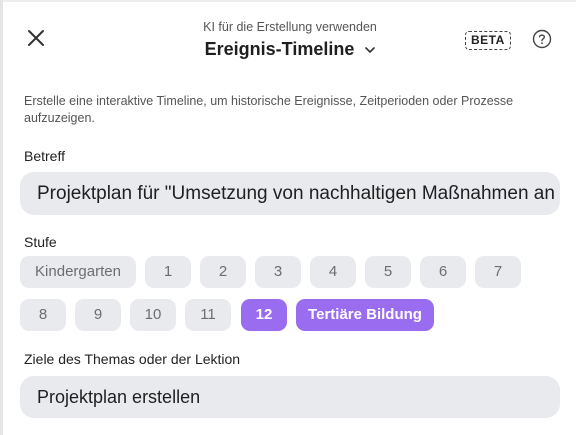 This screenshot has width=576, height=435. I want to click on level-label: Stufe, so click(40, 242).